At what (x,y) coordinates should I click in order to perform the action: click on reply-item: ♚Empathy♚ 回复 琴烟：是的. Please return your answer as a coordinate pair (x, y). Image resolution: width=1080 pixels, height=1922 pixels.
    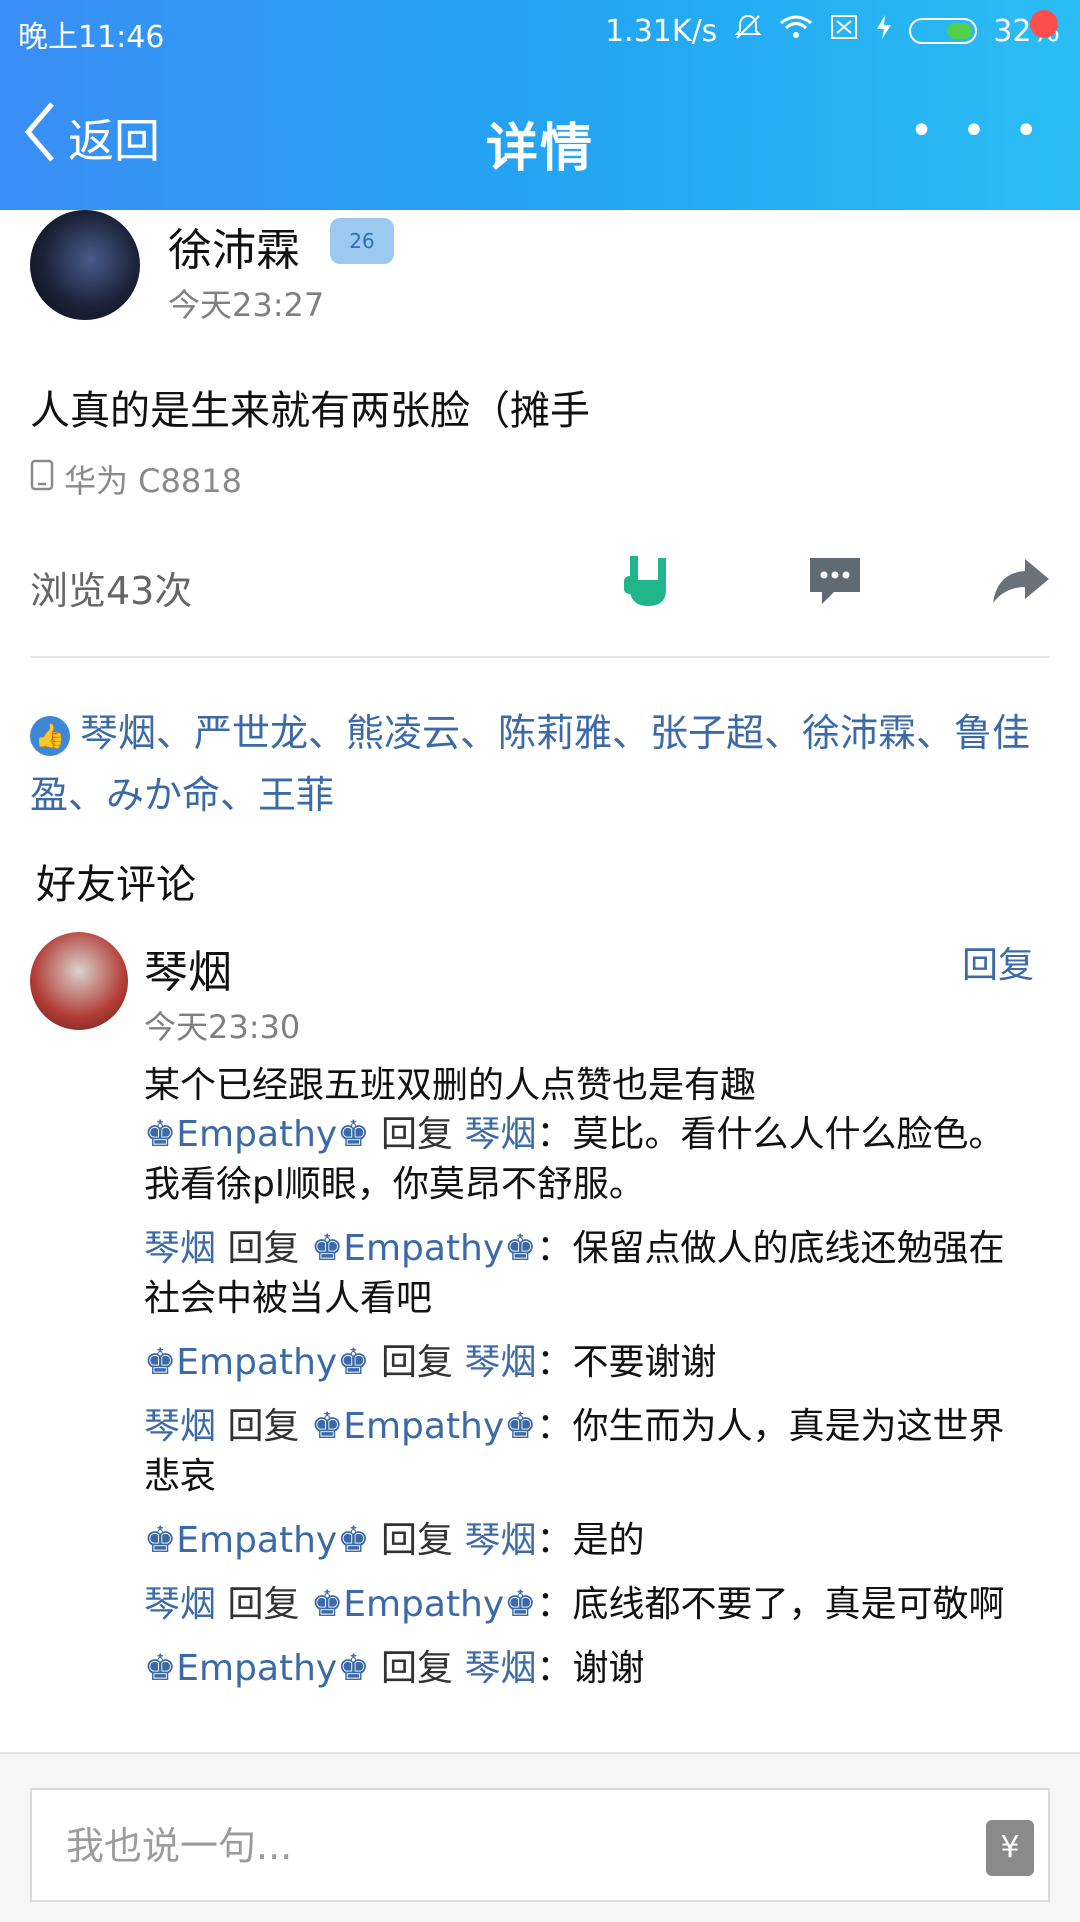
    Looking at the image, I should click on (584, 1541).